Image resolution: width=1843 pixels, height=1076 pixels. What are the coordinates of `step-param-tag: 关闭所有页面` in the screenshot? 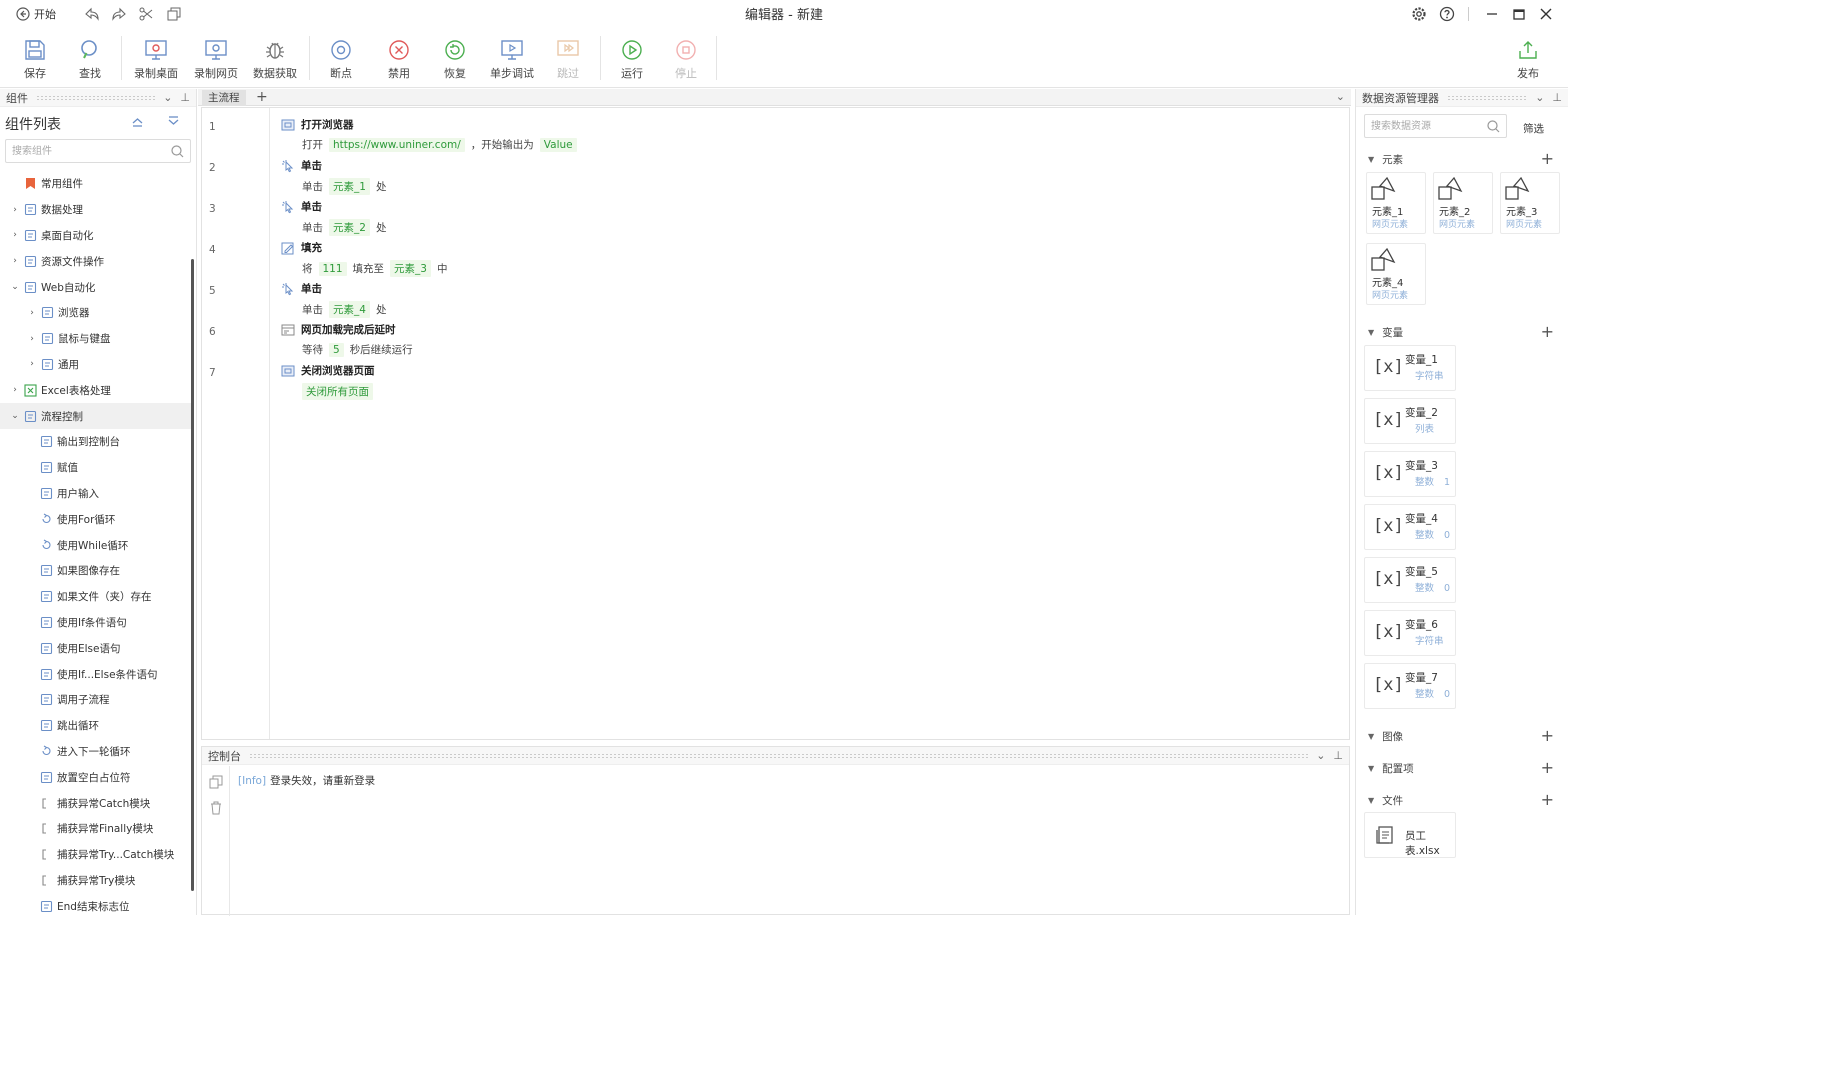 It's located at (337, 391).